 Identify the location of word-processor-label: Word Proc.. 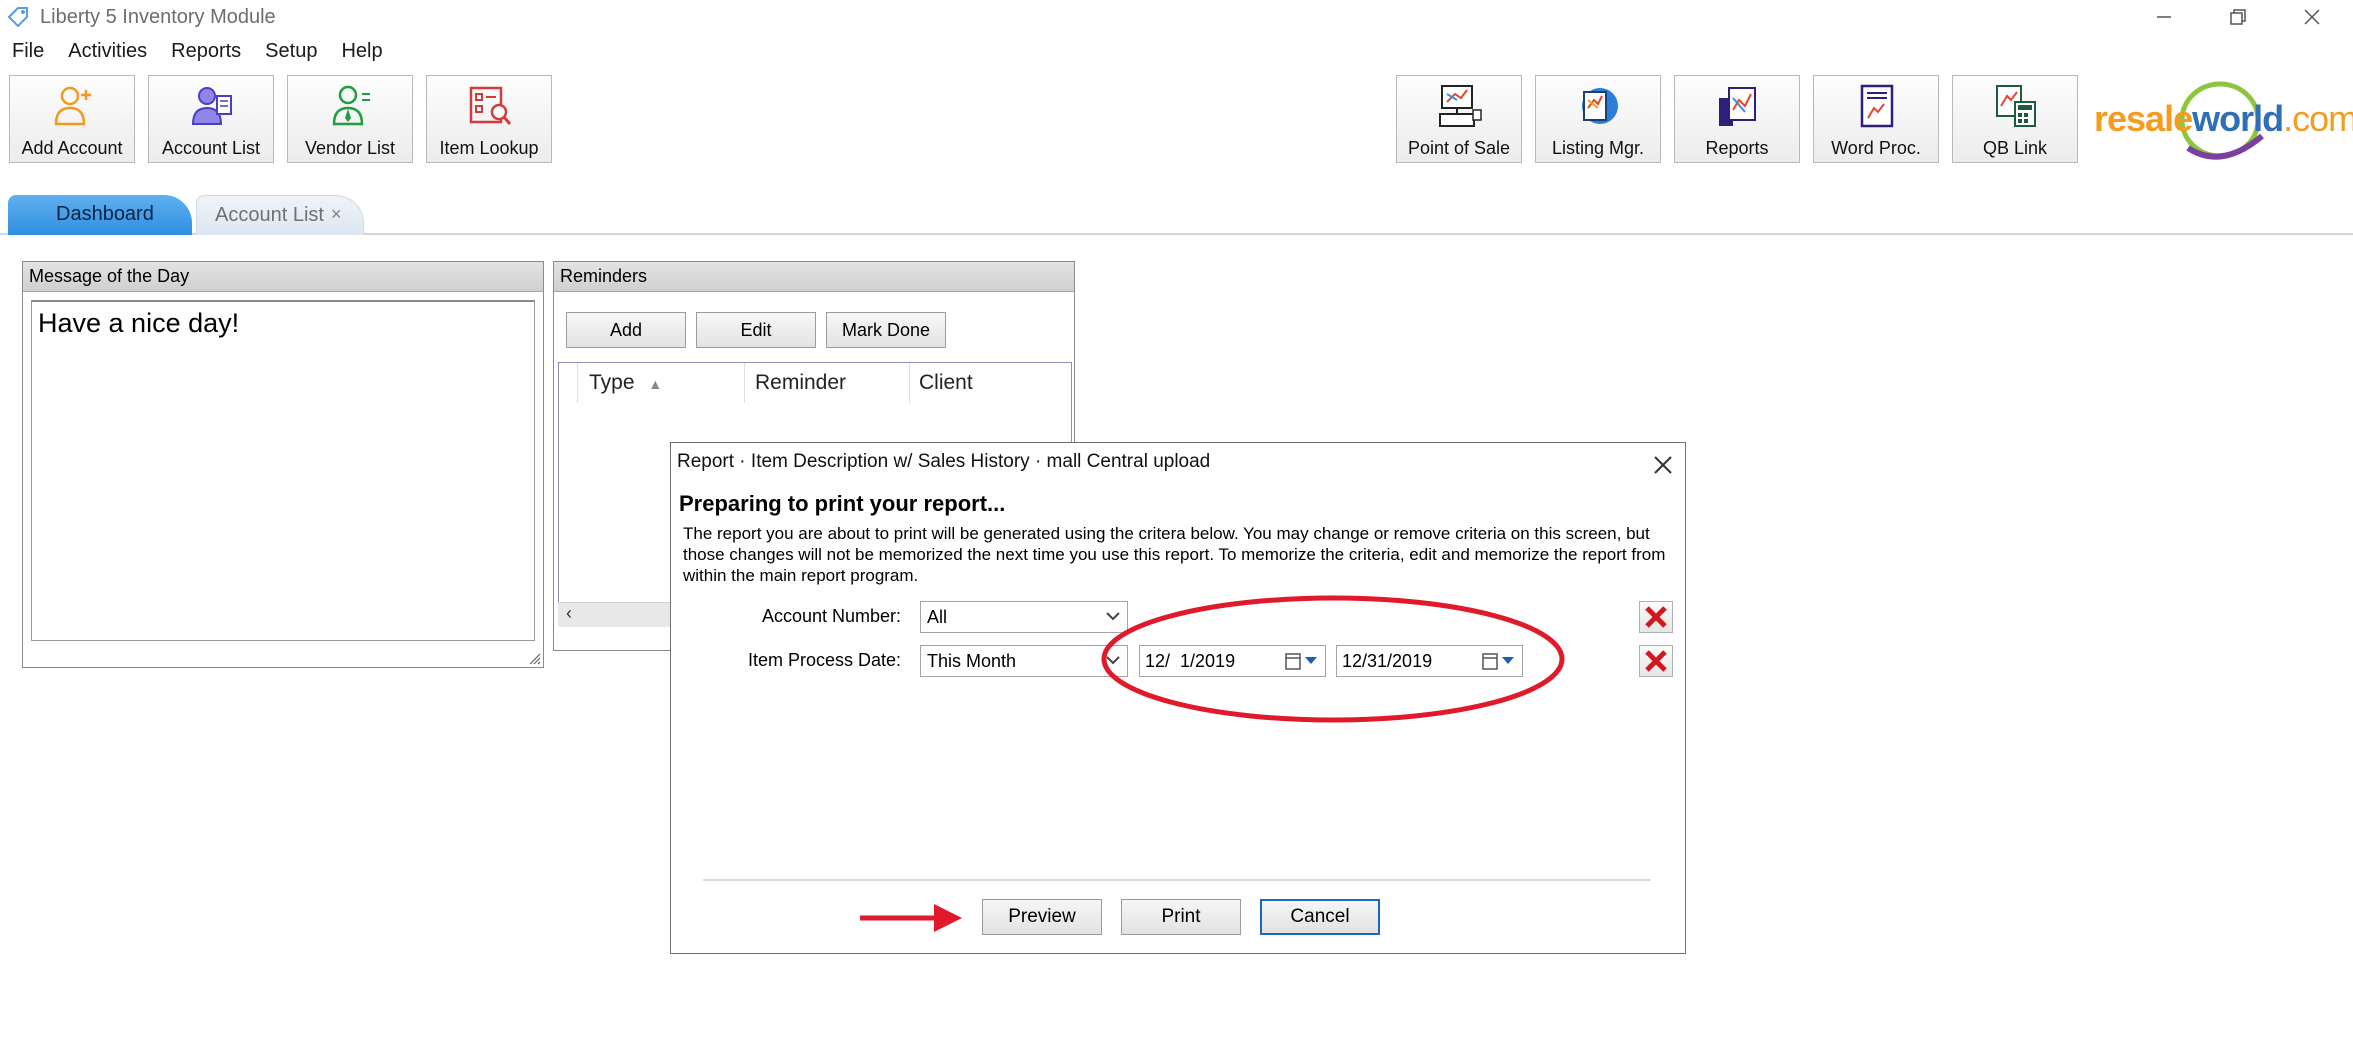
(1876, 148).